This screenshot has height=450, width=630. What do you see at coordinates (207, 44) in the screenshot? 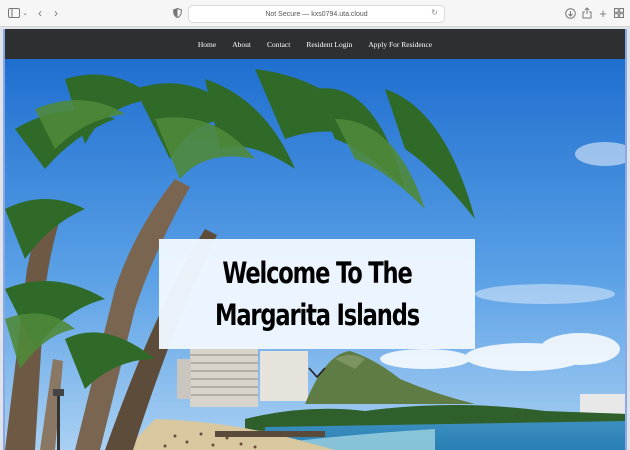
I see `nav-home: Home` at bounding box center [207, 44].